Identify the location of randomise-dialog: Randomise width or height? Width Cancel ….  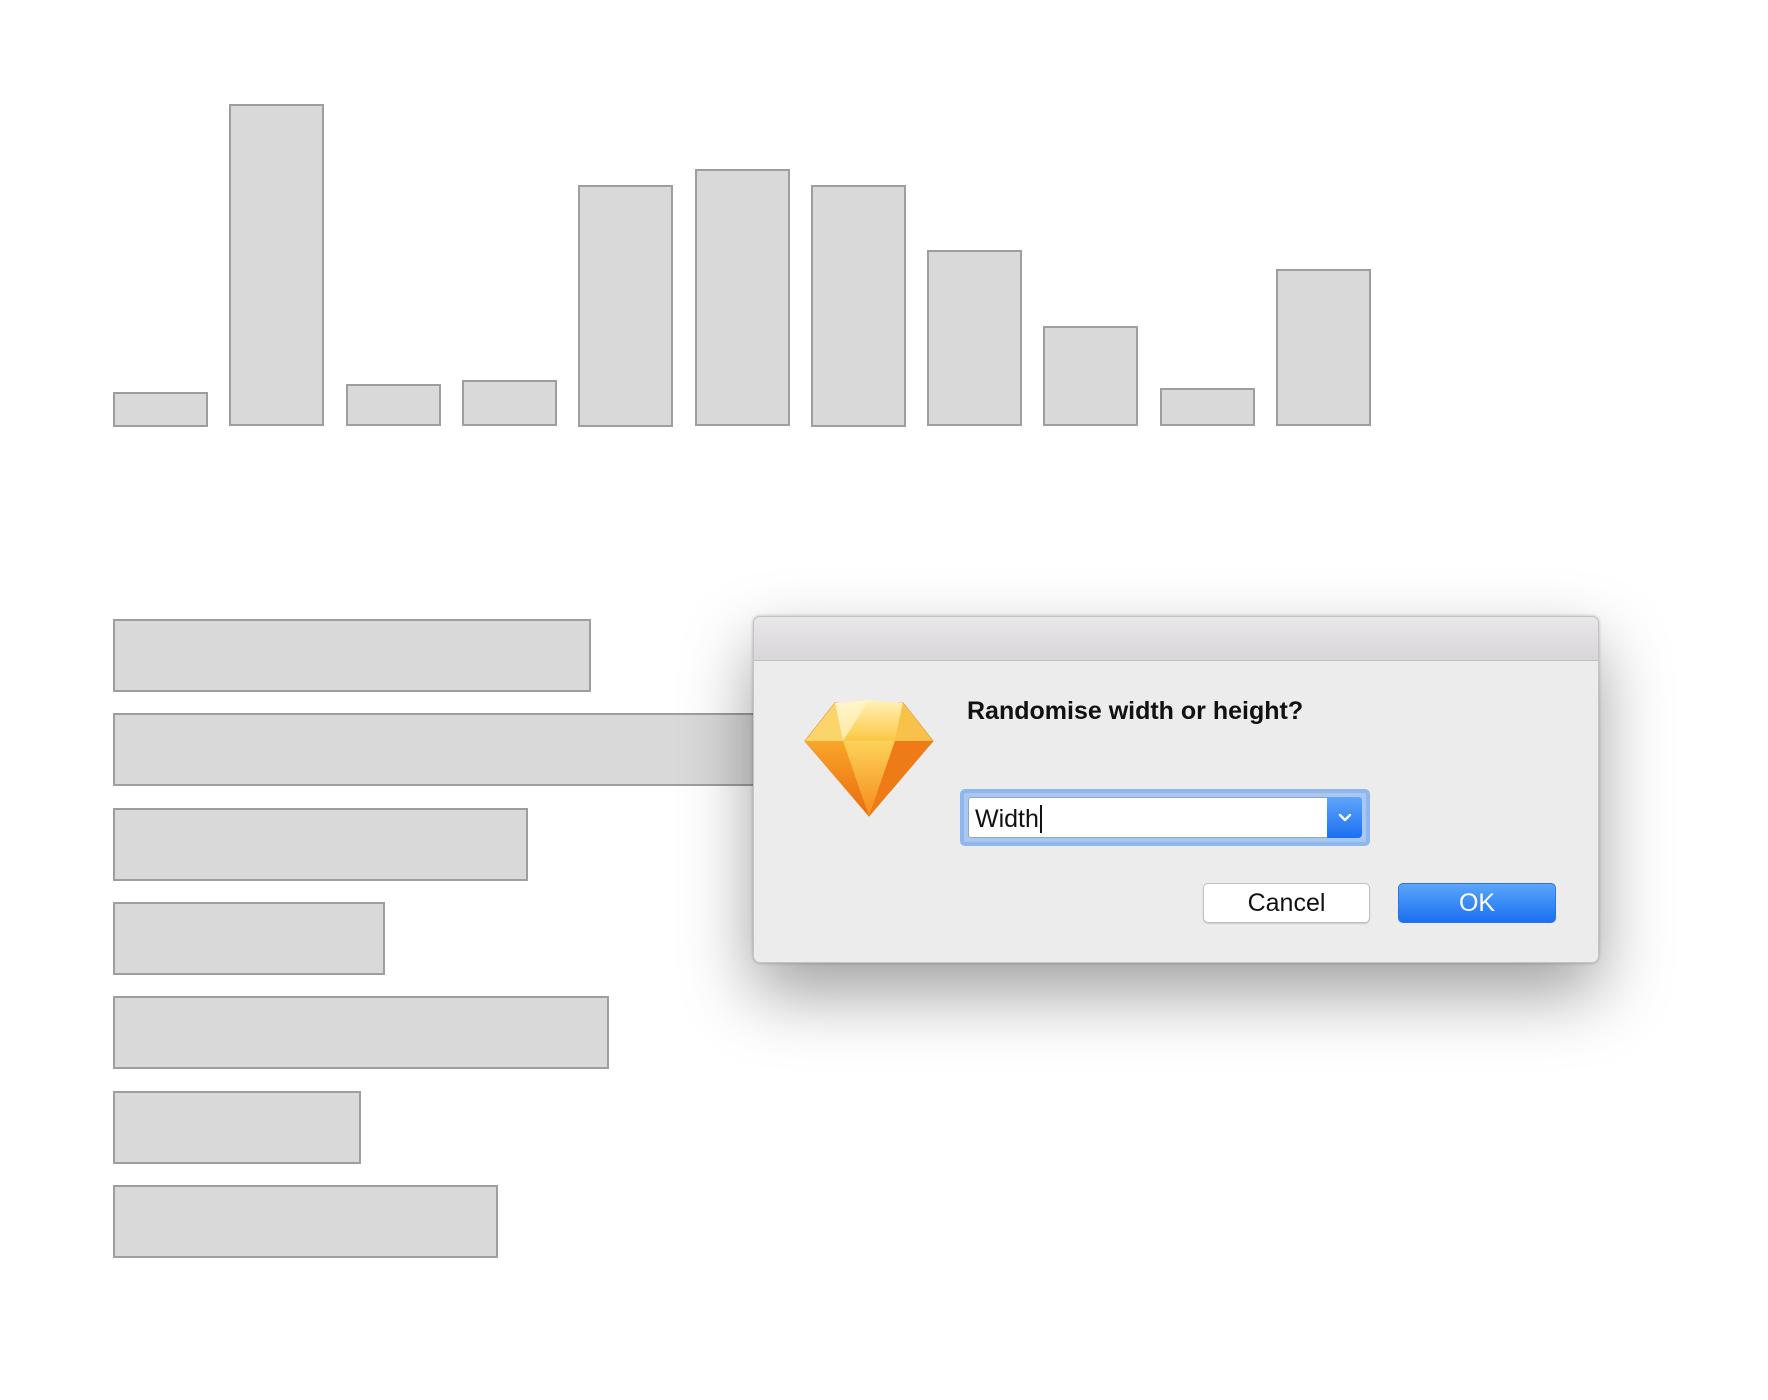
(1176, 789).